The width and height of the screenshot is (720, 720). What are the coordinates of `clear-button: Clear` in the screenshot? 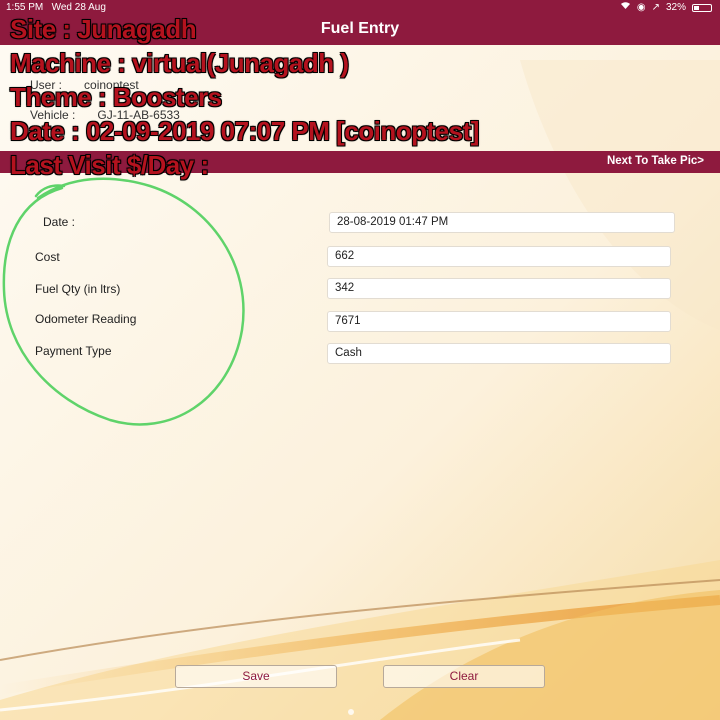 It's located at (464, 676).